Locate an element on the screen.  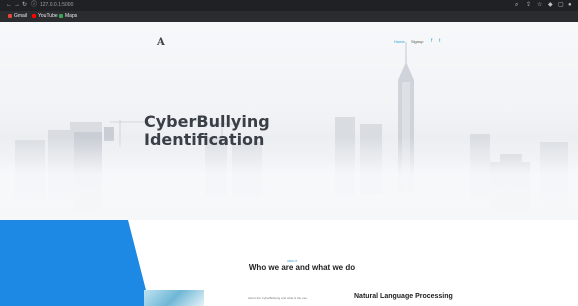
bookmark-label: Gmail is located at coordinates (21, 16).